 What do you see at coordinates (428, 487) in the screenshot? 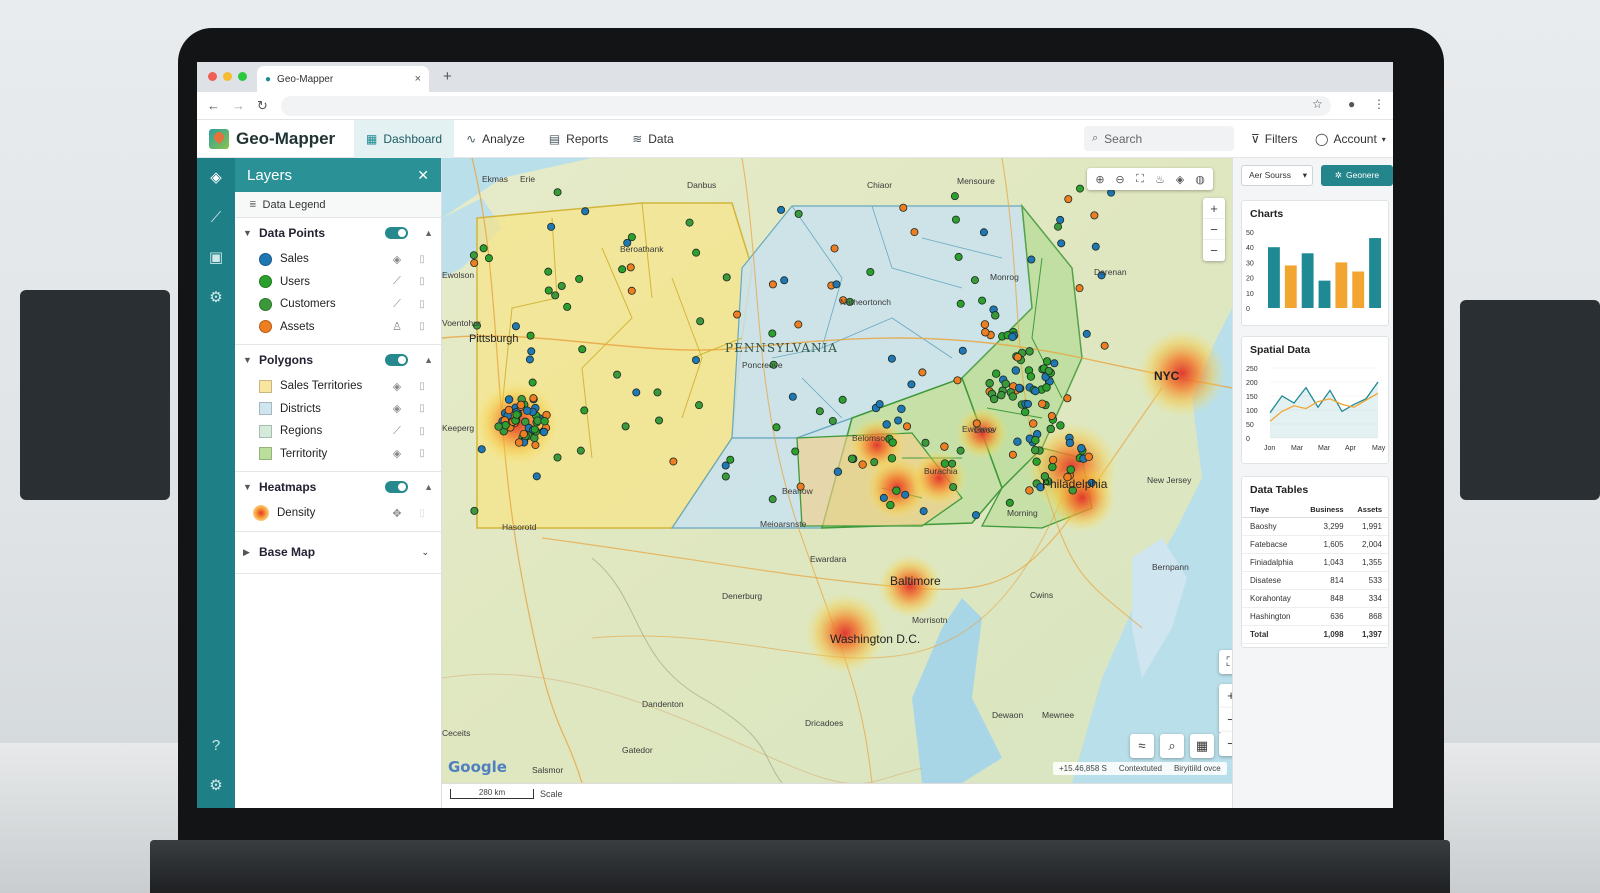
I see `chevron-up-icon: ▲` at bounding box center [428, 487].